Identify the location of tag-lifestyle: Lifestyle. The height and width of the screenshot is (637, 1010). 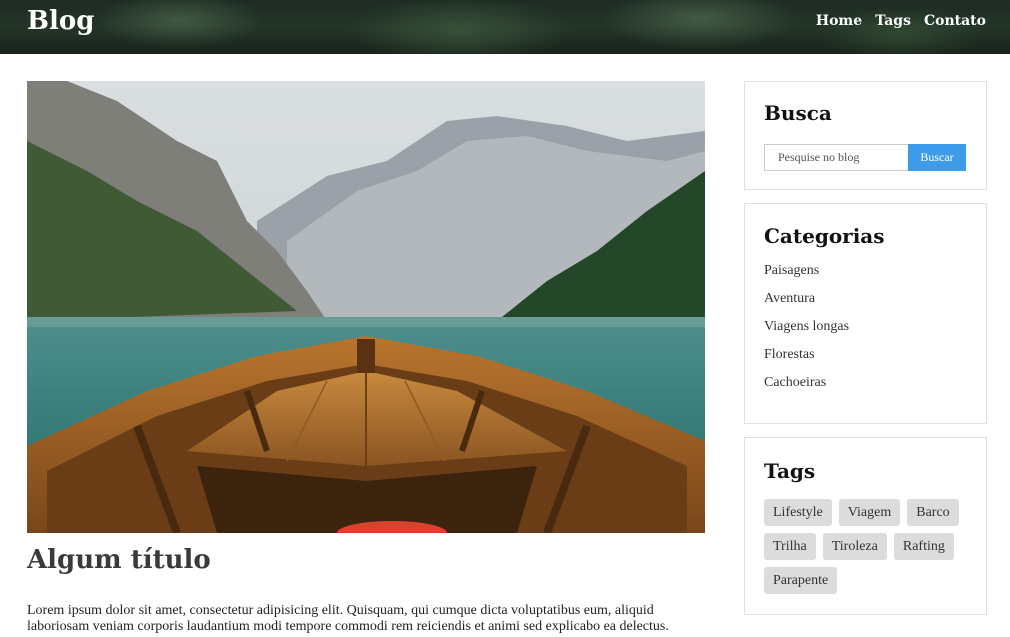
(798, 512).